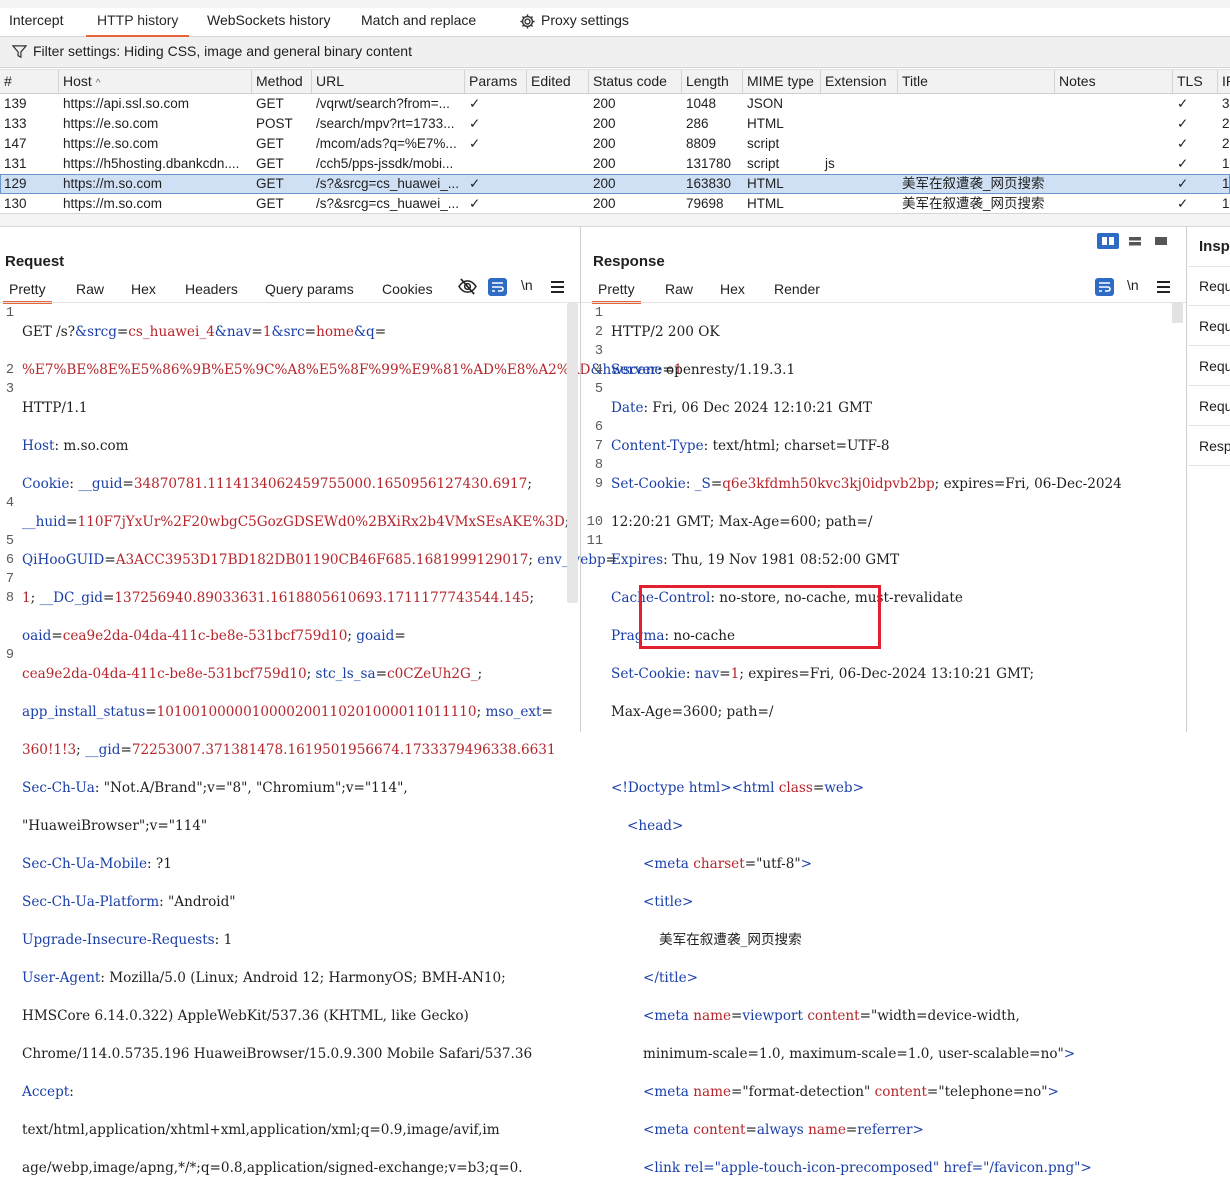 The height and width of the screenshot is (1197, 1230). I want to click on inspector-separator, so click(1209, 385).